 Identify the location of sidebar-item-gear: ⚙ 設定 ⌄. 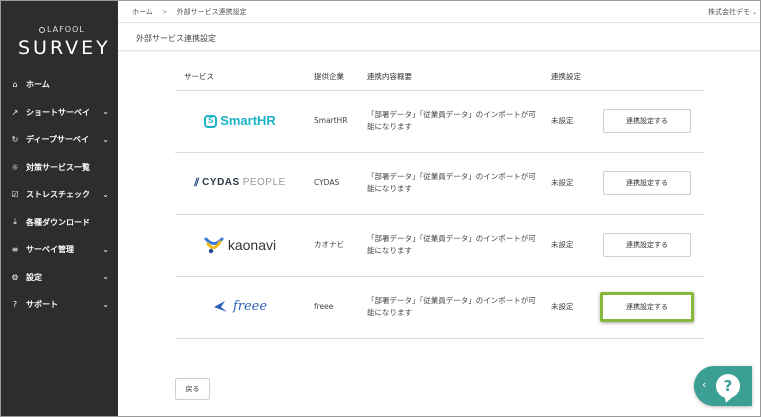
(59, 278).